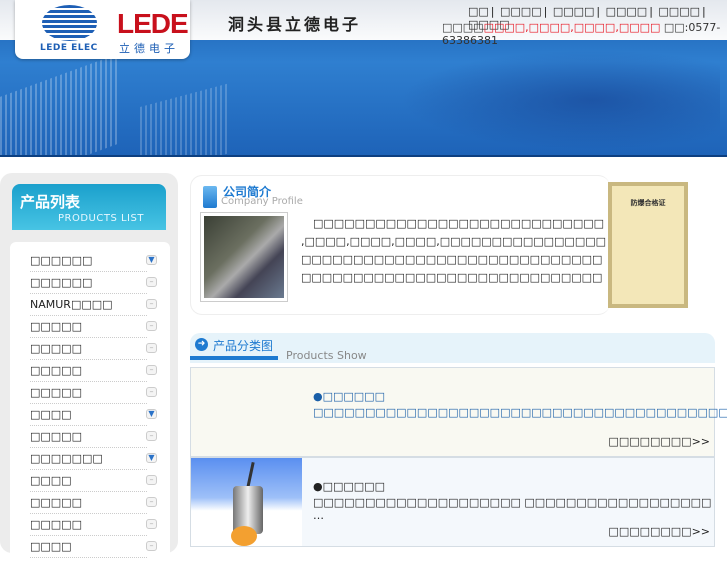 Image resolution: width=727 pixels, height=562 pixels. I want to click on contact-line: □□□□□□□□,□□□□,□□□□,□□□□ □□:0577-63386381, so click(581, 34).